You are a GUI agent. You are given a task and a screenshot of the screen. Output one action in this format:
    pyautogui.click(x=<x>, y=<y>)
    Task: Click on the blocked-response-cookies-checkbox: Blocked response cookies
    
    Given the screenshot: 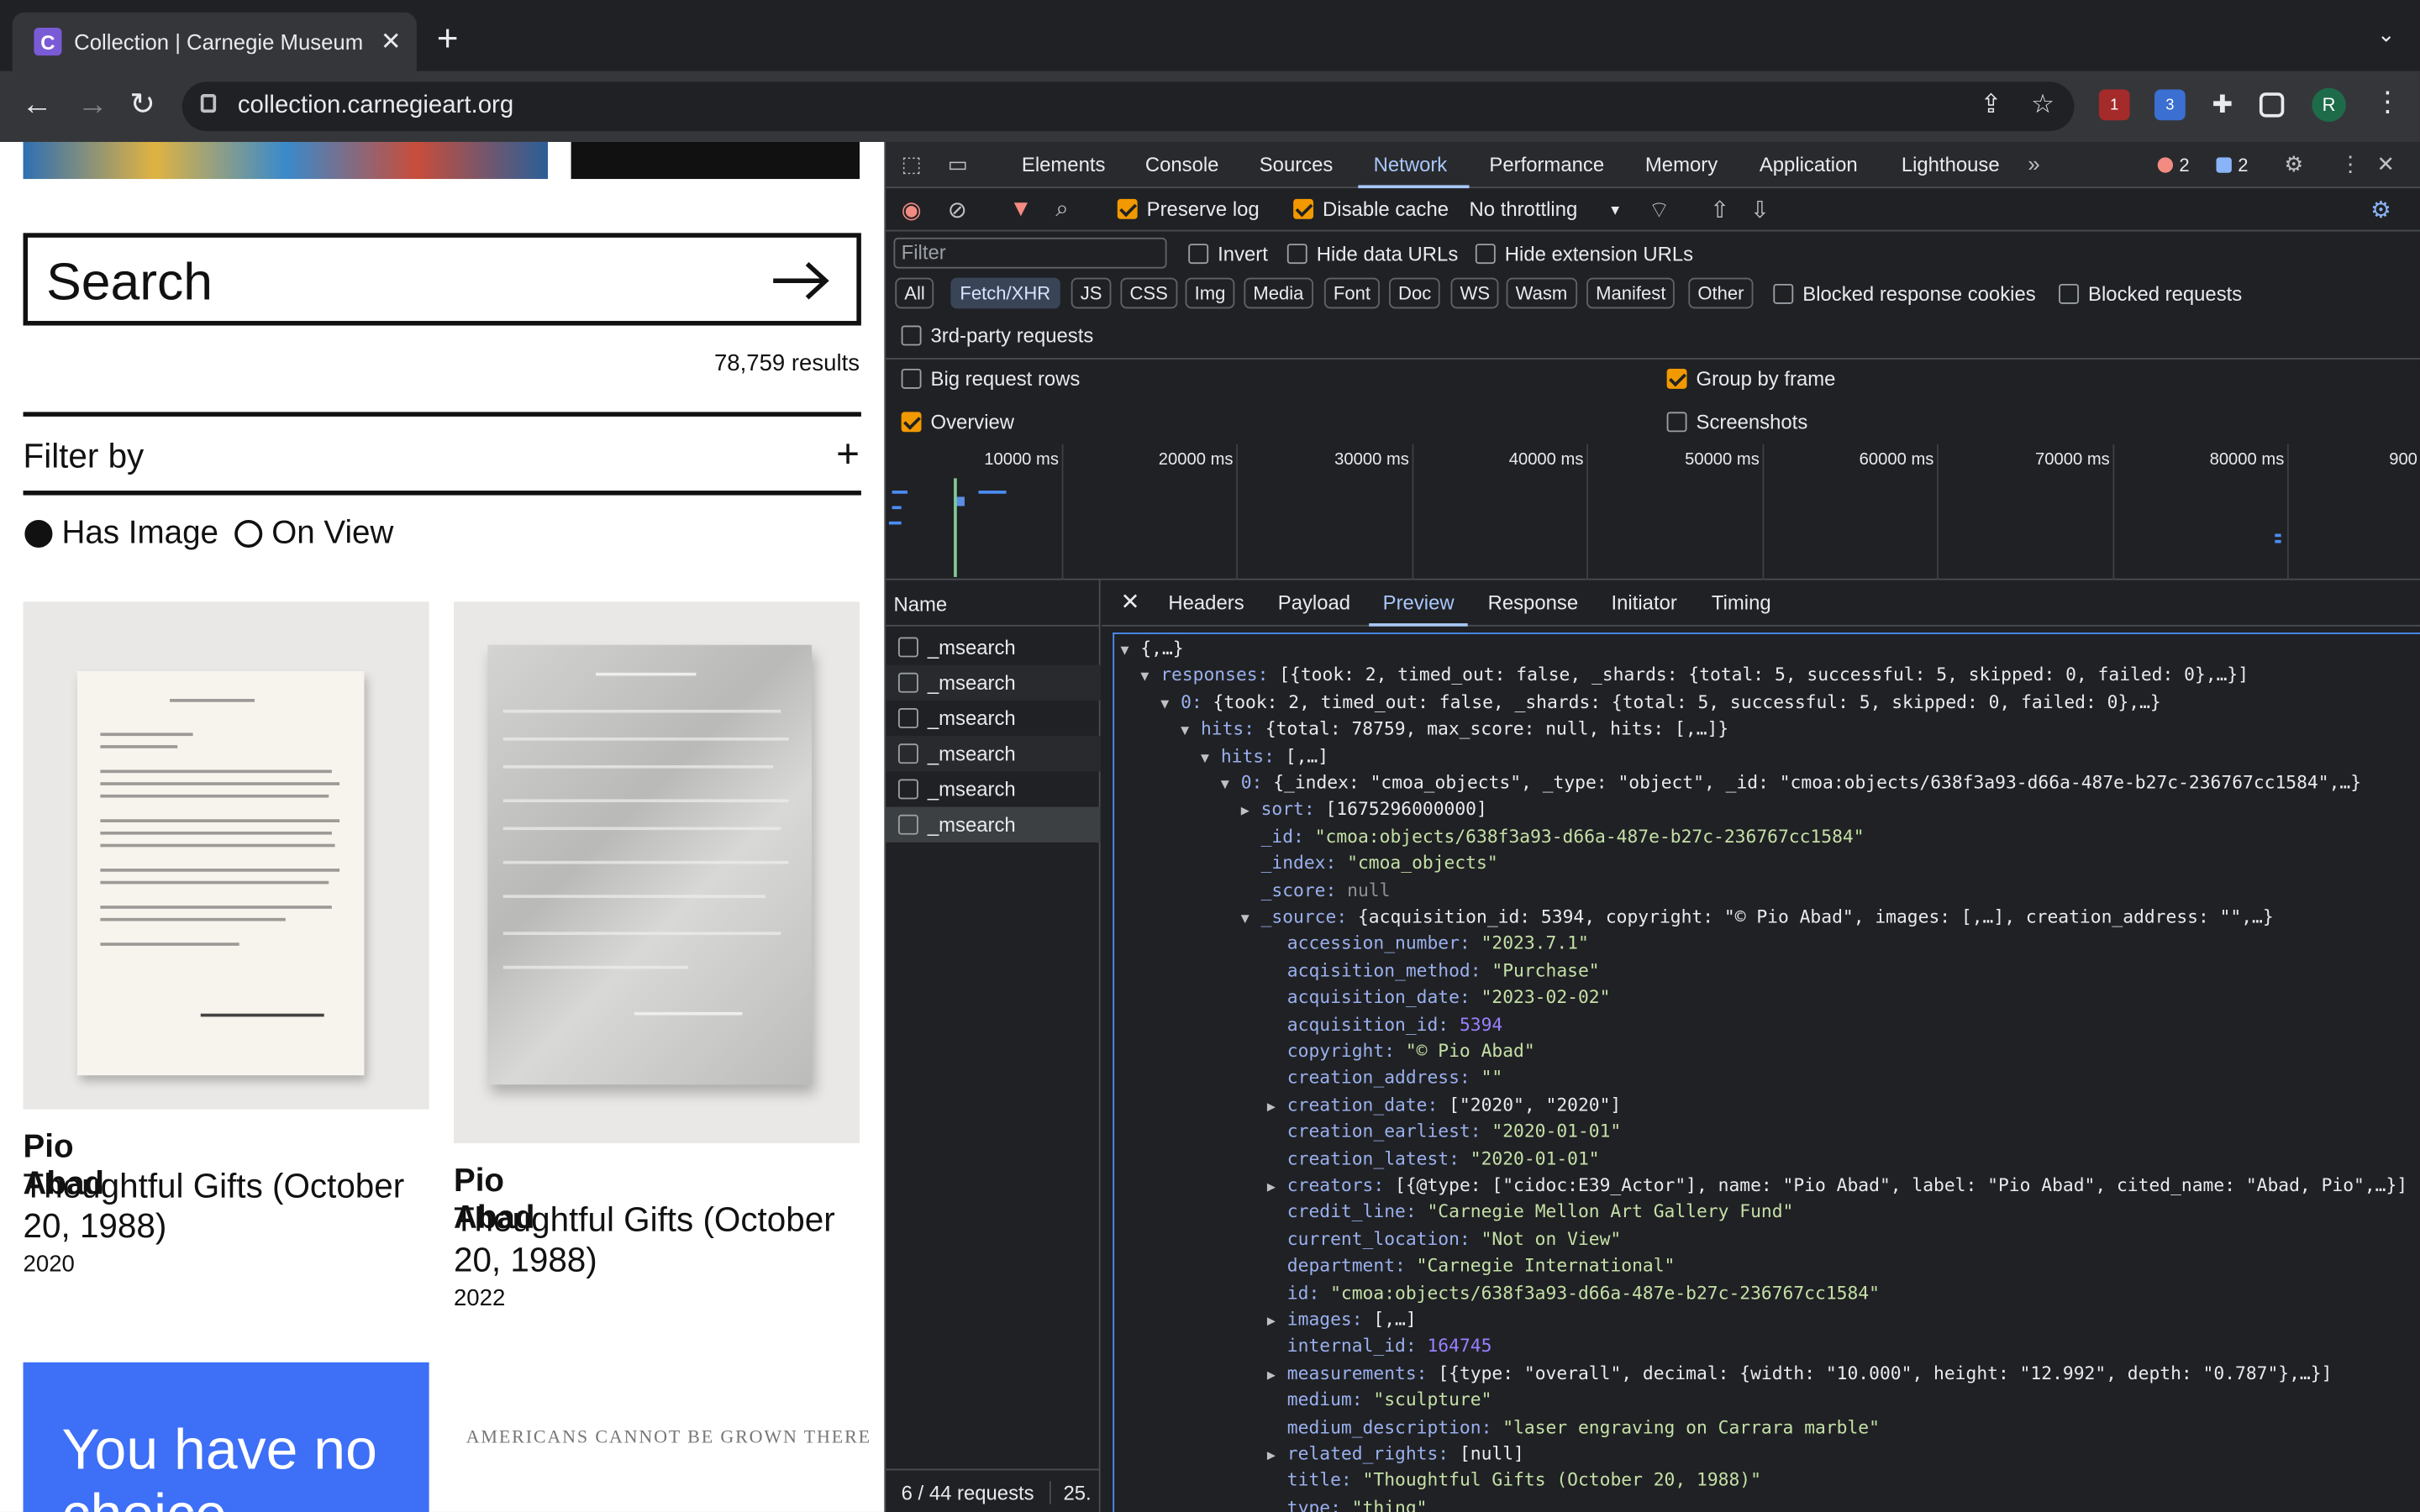 What is the action you would take?
    pyautogui.click(x=1905, y=294)
    